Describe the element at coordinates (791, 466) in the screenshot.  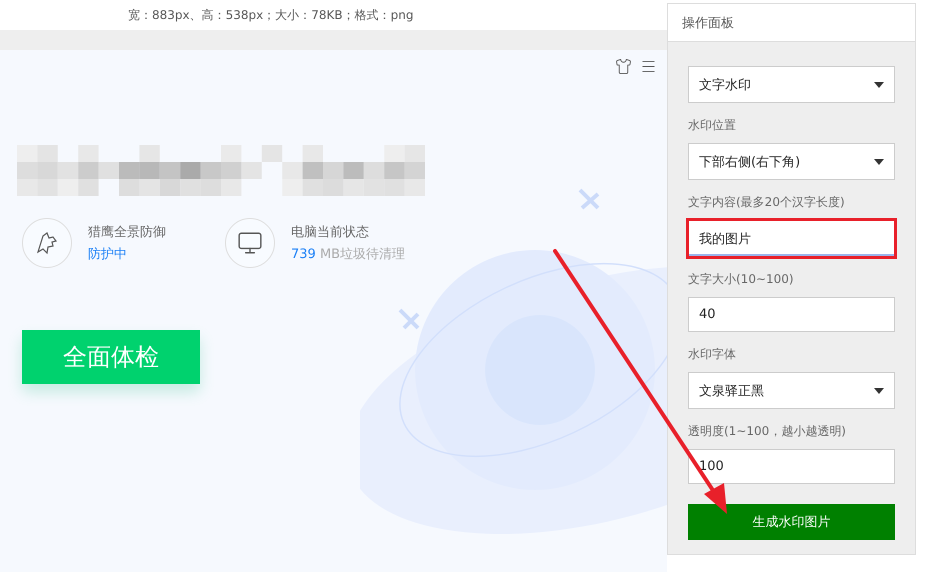
I see `input-field: 100` at that location.